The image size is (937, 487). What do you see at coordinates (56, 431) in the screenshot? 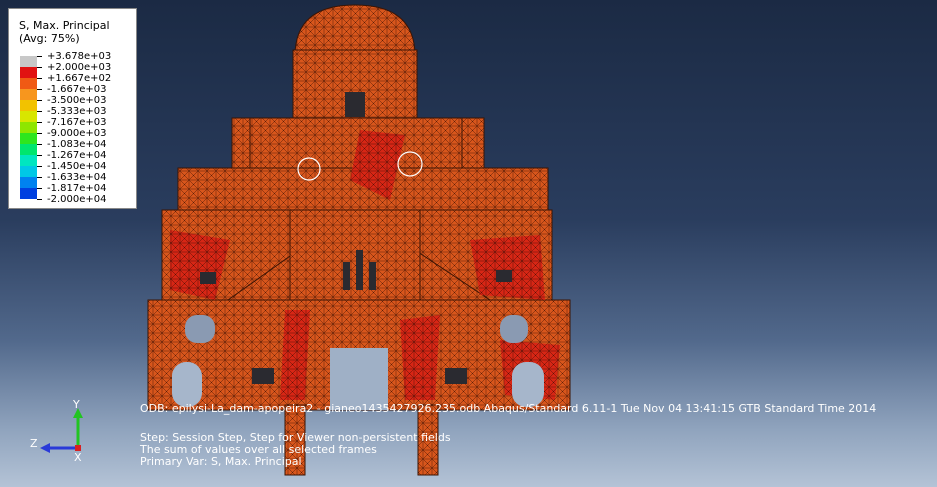
I see `axis-triad: Y Z X` at bounding box center [56, 431].